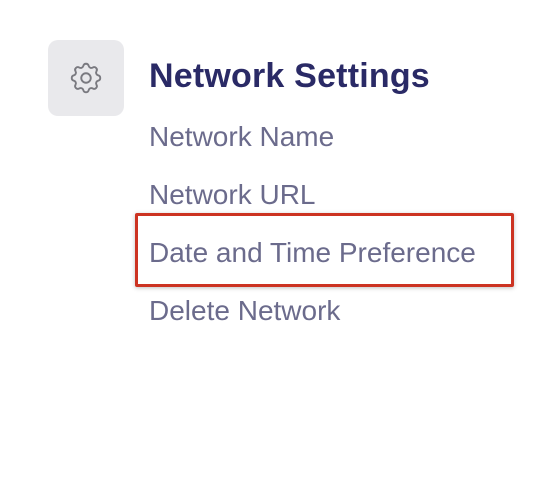 The width and height of the screenshot is (558, 478). I want to click on menu-item-network-name: Network Name, so click(241, 137).